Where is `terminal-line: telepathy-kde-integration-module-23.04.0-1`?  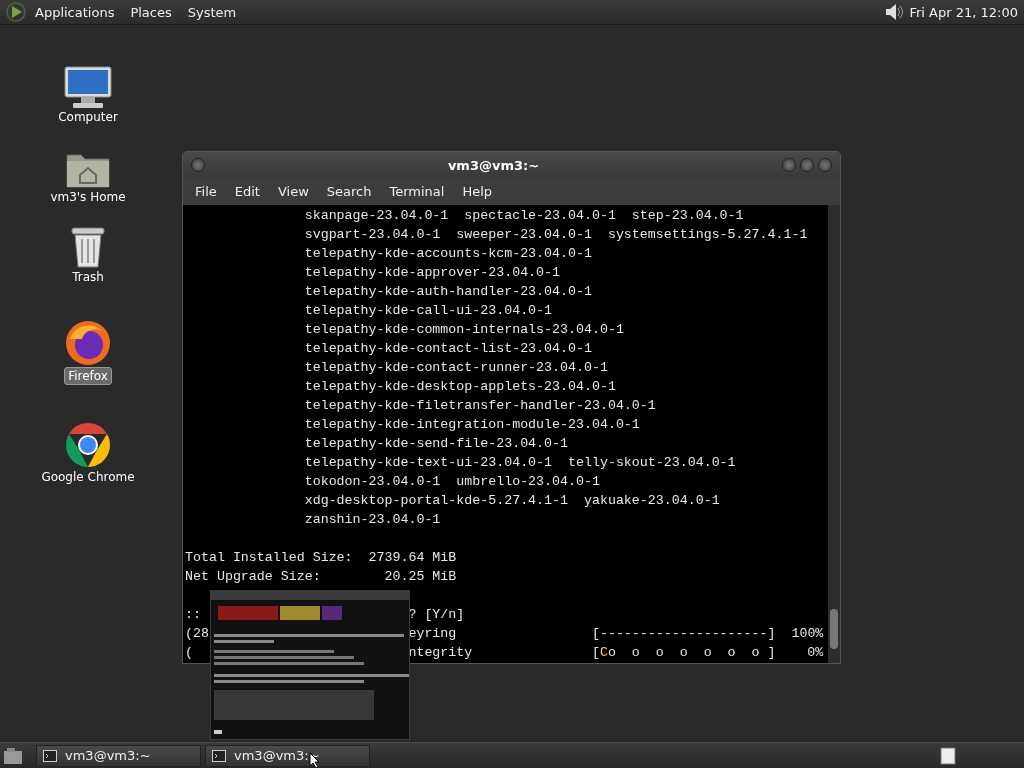
terminal-line: telepathy-kde-integration-module-23.04.0-1 is located at coordinates (472, 425).